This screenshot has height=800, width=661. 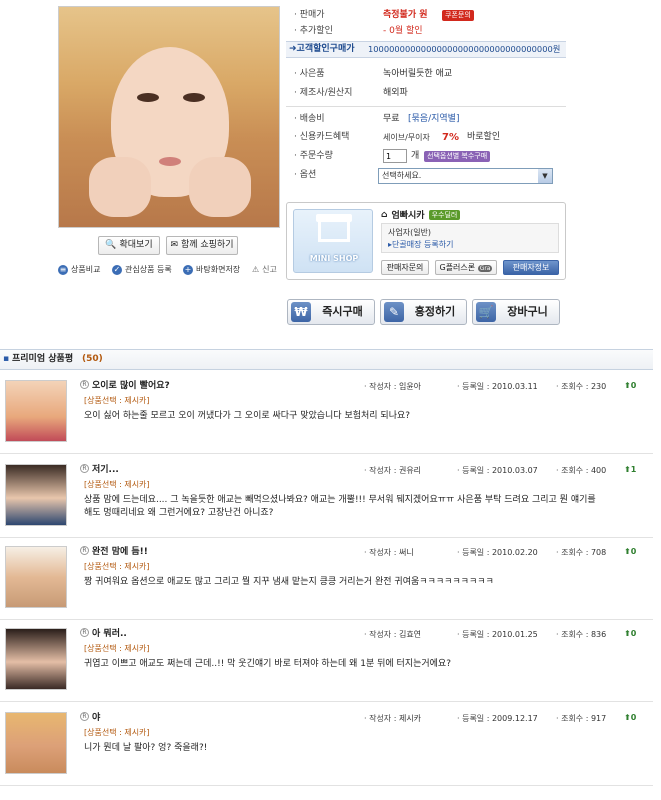 I want to click on review-title-line: R야, so click(x=90, y=716).